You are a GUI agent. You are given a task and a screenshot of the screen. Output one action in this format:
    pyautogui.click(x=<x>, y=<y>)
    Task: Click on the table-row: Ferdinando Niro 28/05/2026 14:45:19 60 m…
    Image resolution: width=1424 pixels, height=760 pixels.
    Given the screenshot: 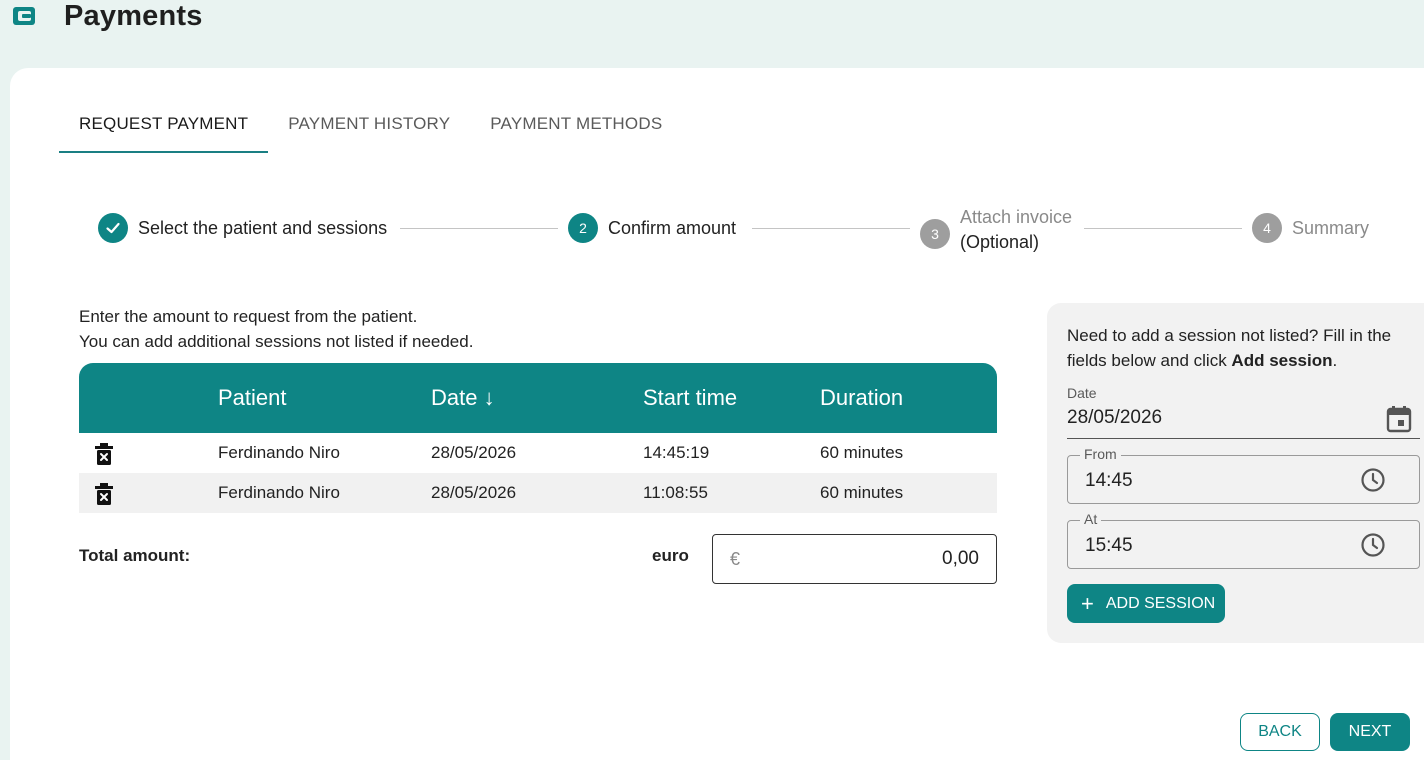 What is the action you would take?
    pyautogui.click(x=538, y=453)
    